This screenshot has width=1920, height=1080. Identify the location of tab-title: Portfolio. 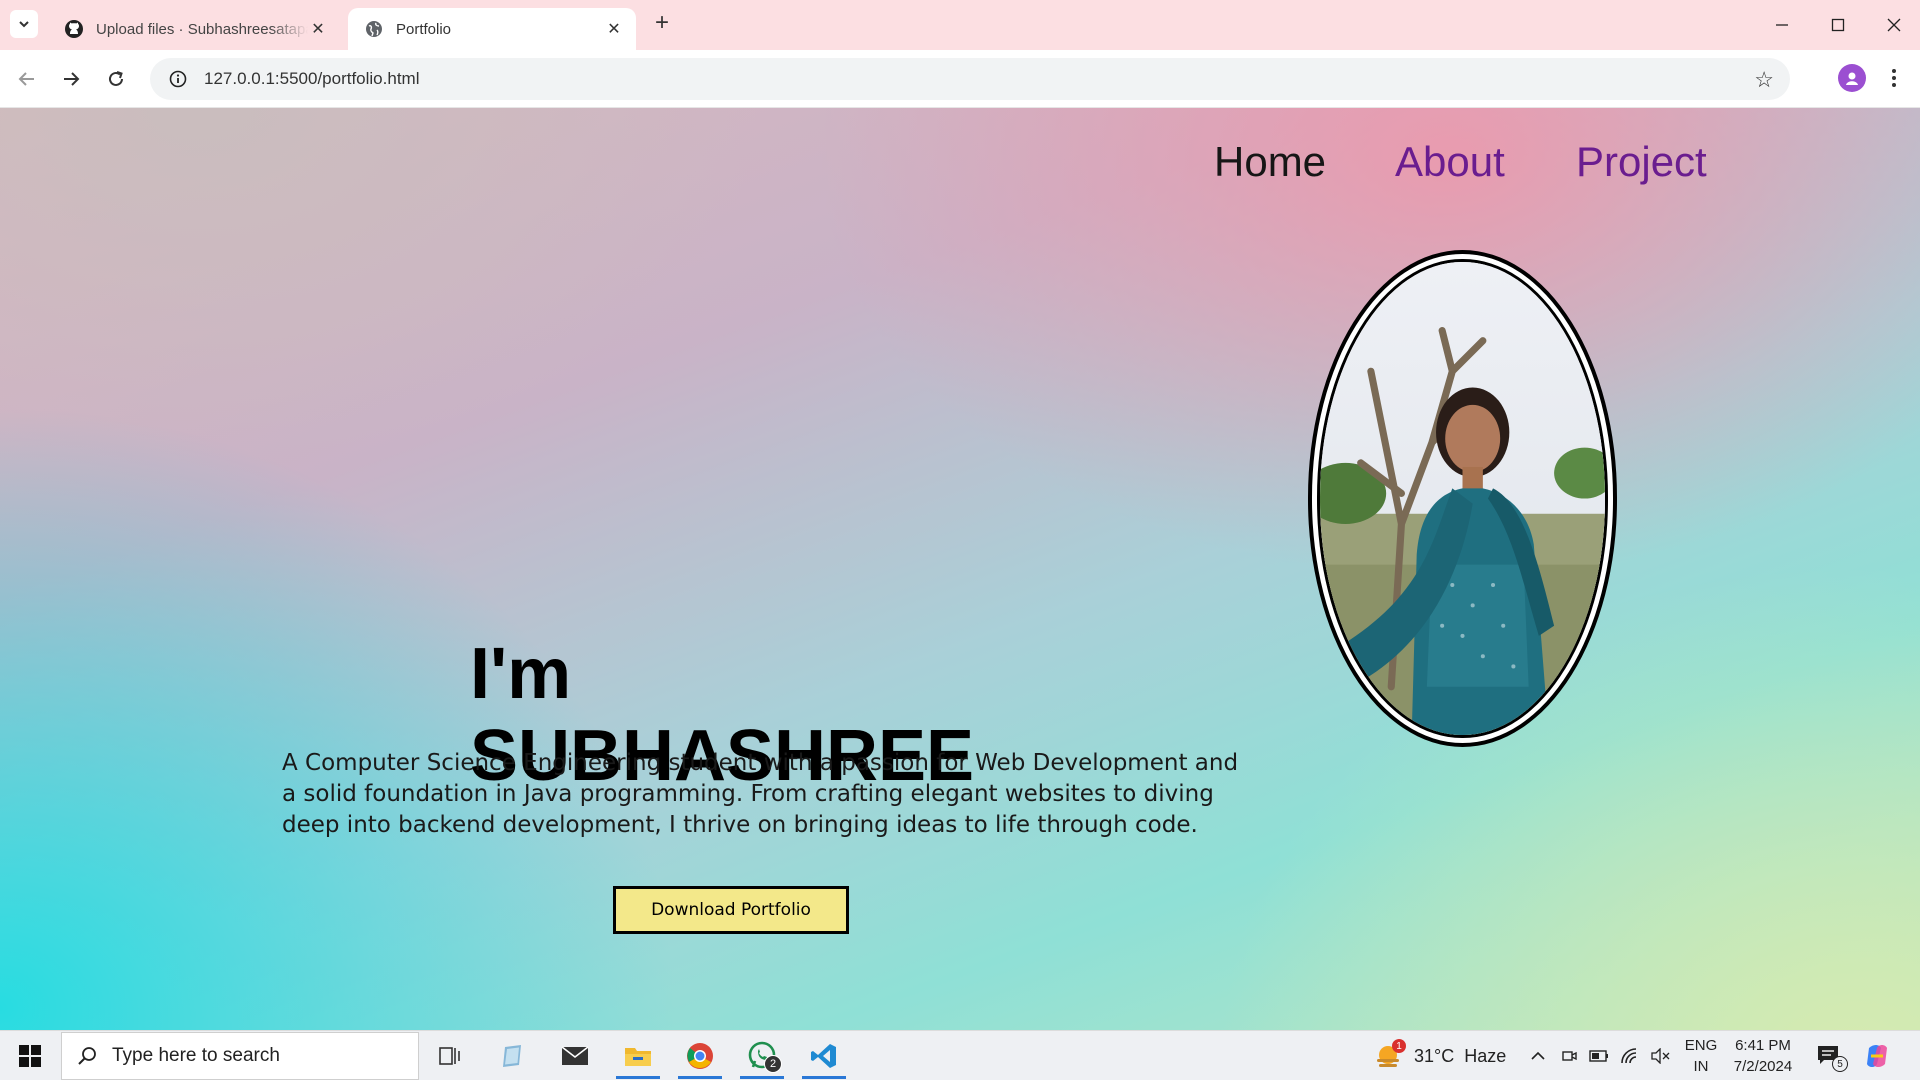
(424, 29).